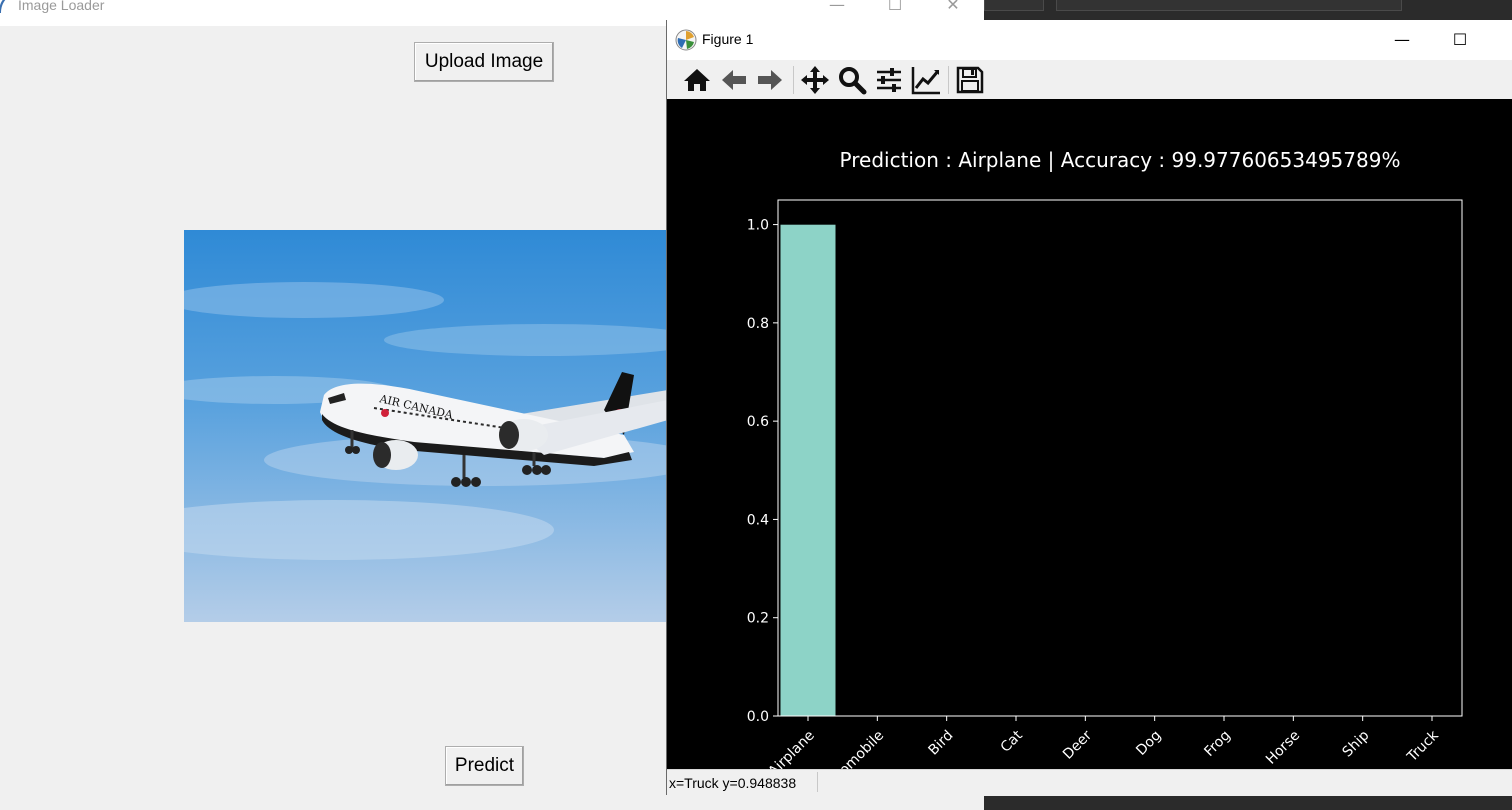  I want to click on figure-toolbar, so click(1089, 80).